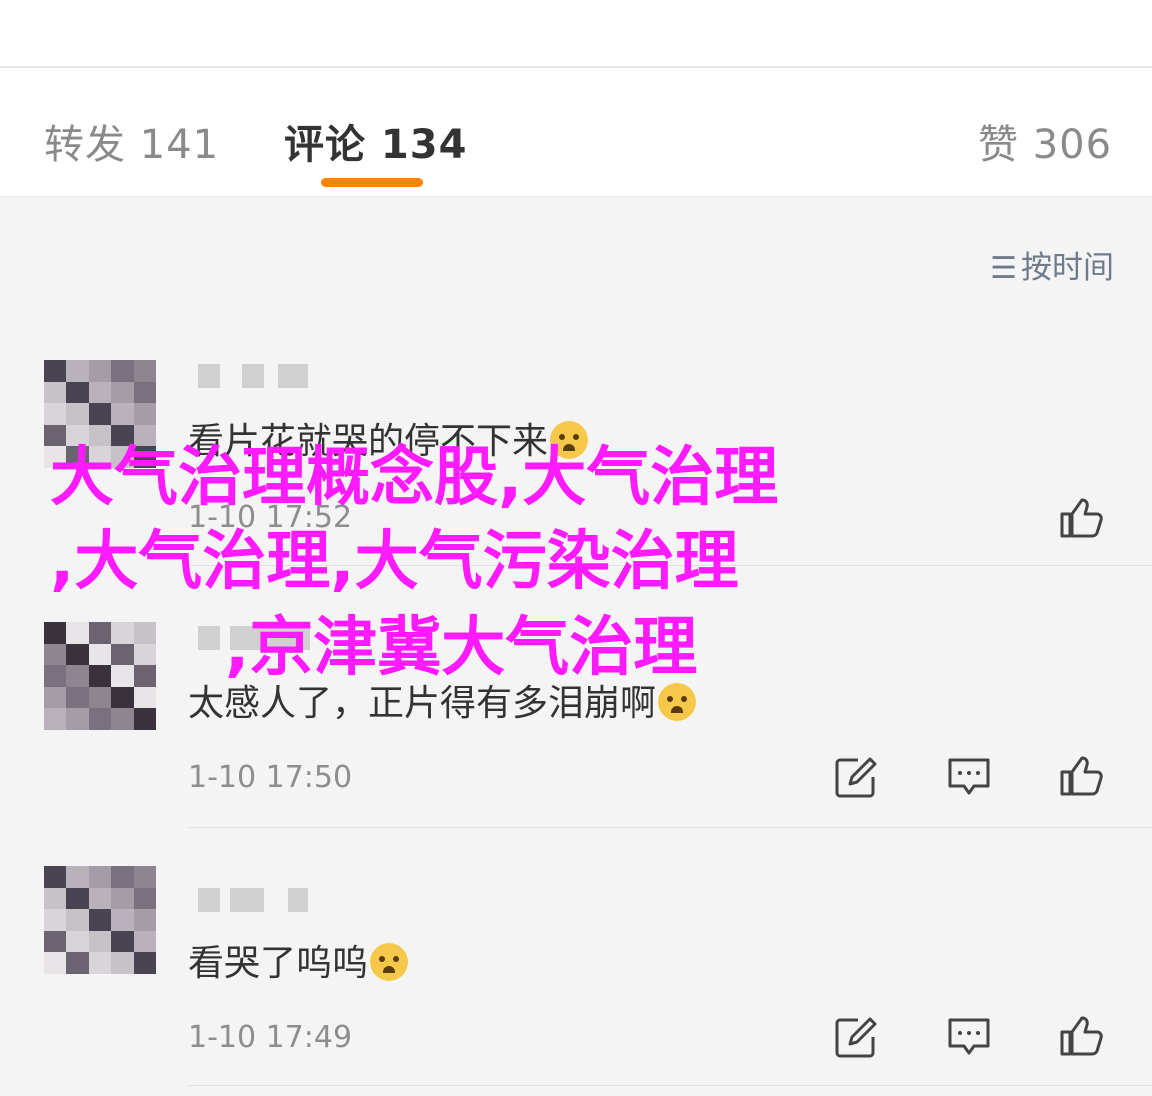 This screenshot has width=1152, height=1096. What do you see at coordinates (372, 182) in the screenshot?
I see `active-tab-indicator` at bounding box center [372, 182].